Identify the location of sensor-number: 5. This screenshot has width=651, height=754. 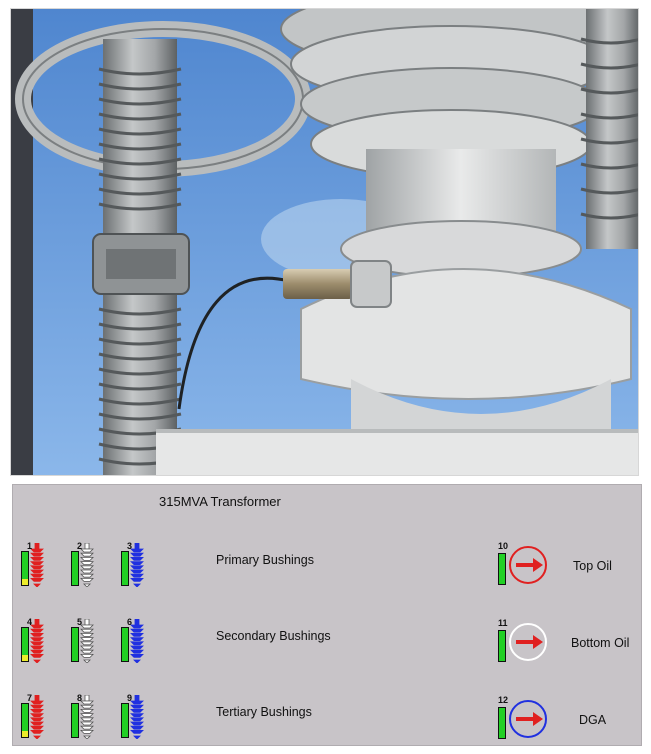
(80, 622).